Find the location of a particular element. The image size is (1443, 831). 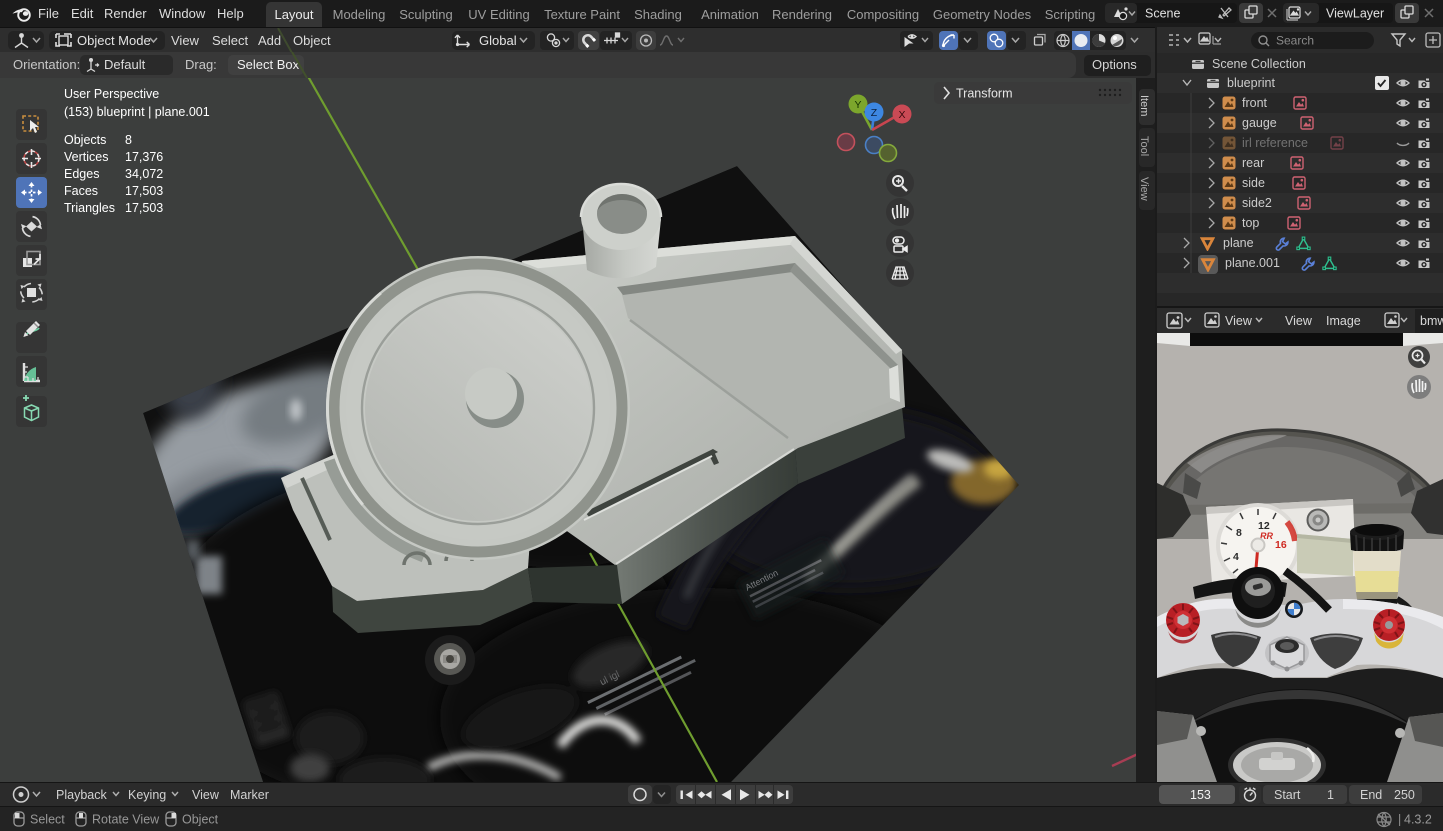

svg-text: bmw is located at coordinates (1431, 321).